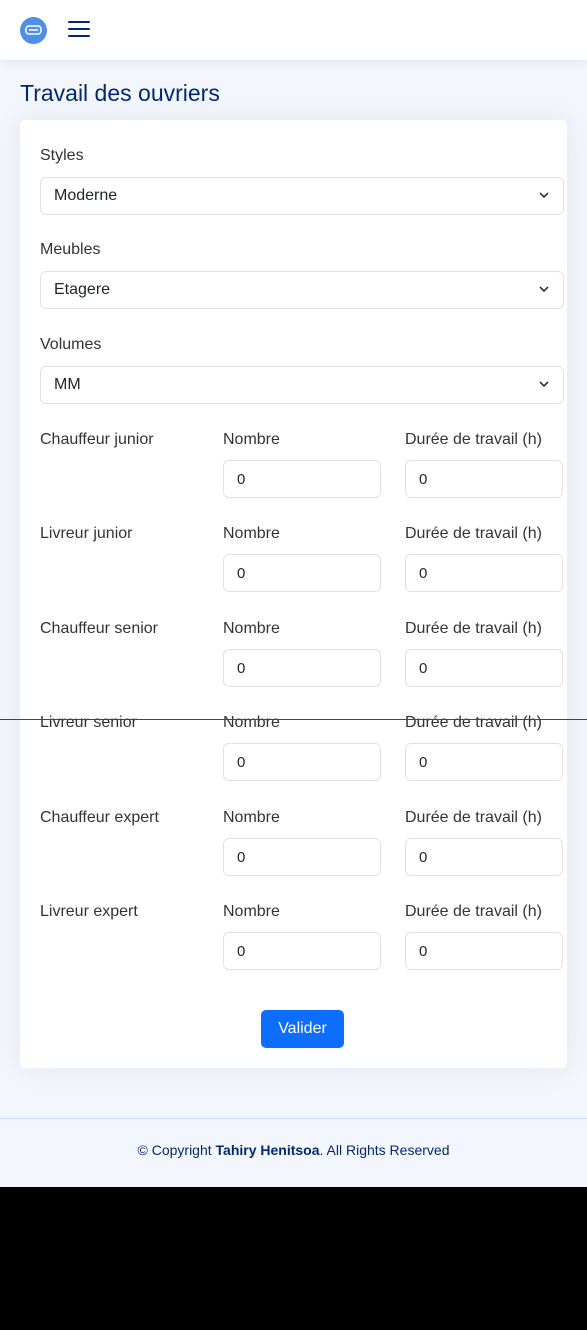  Describe the element at coordinates (88, 722) in the screenshot. I see `worker-label: Livreur senior` at that location.